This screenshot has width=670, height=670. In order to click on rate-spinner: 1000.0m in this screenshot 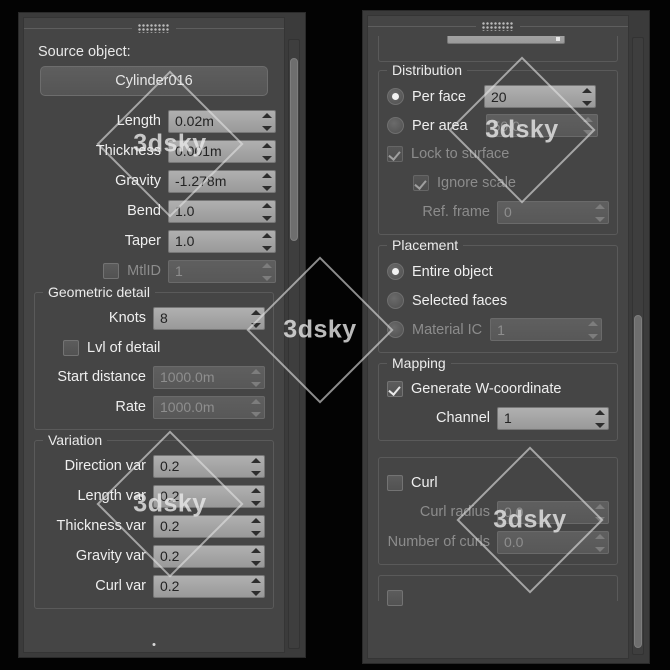, I will do `click(209, 407)`.